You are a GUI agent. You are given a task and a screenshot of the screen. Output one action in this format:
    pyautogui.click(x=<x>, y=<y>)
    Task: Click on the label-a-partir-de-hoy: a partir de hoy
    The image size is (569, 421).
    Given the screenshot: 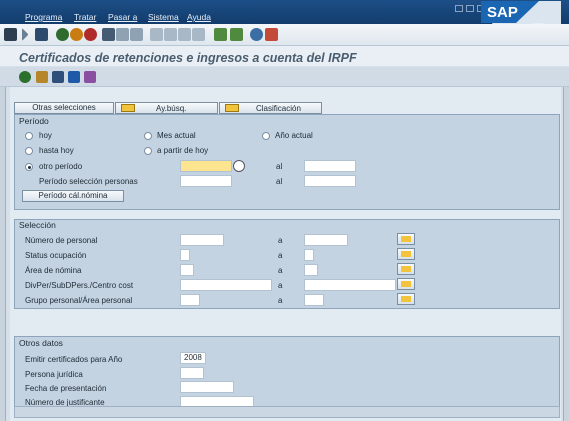 What is the action you would take?
    pyautogui.click(x=183, y=150)
    